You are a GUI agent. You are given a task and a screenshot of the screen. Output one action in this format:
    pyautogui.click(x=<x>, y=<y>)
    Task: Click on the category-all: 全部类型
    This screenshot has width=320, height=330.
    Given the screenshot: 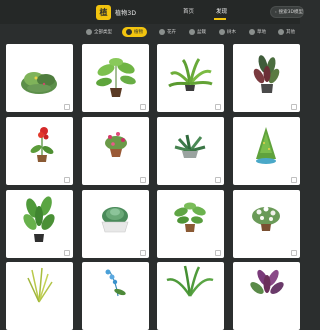 What is the action you would take?
    pyautogui.click(x=99, y=32)
    